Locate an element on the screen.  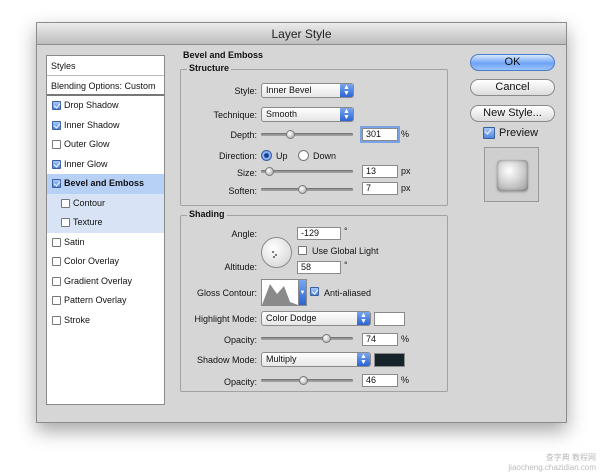
angle-dial is located at coordinates (276, 252).